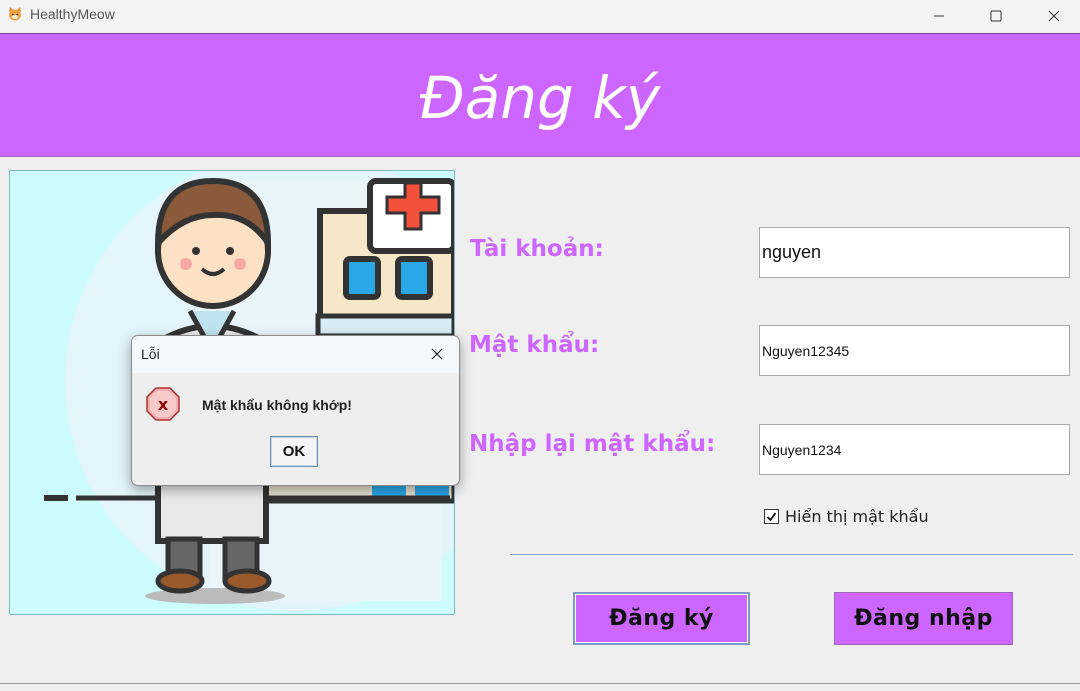  I want to click on register-button: Đăng ký, so click(661, 618).